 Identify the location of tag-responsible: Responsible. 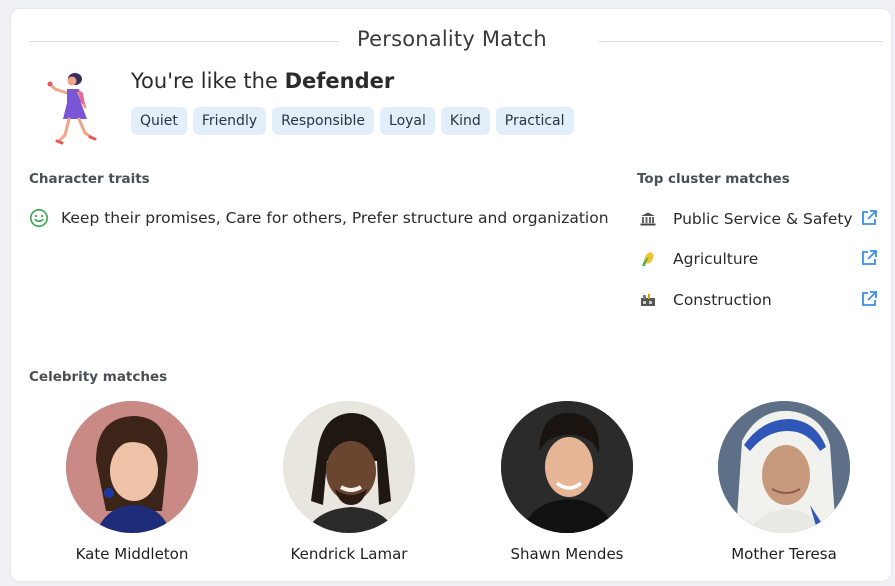
(323, 121).